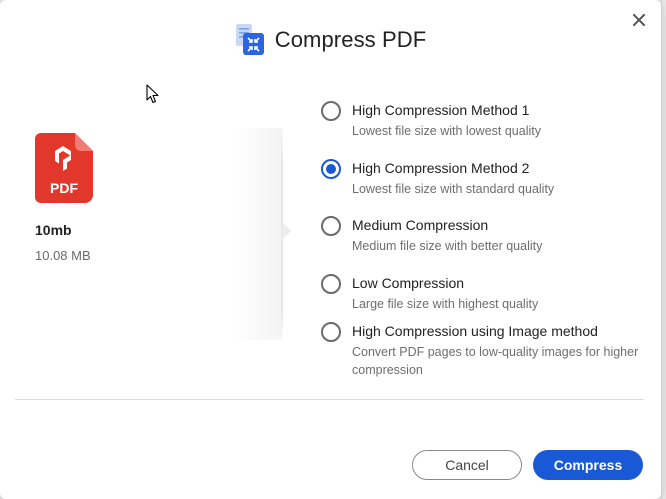  Describe the element at coordinates (350, 39) in the screenshot. I see `dialog-title: Compress PDF` at that location.